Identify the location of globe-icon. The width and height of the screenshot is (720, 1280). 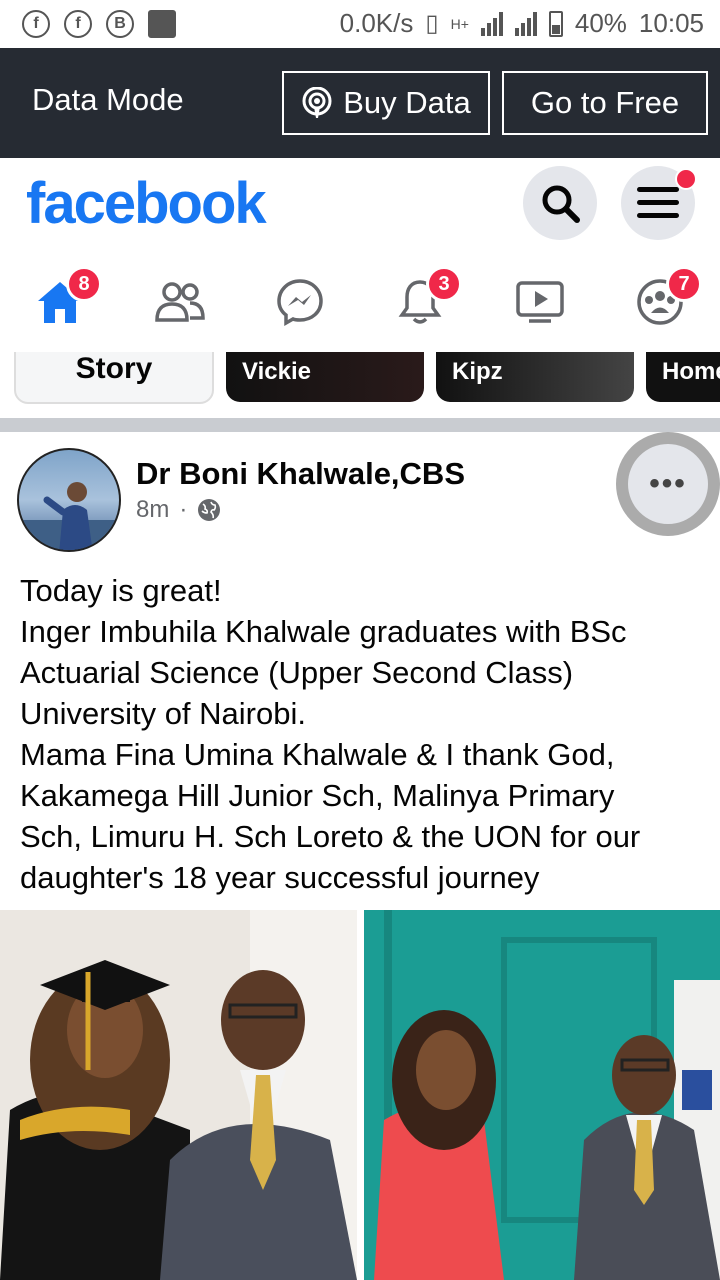
(209, 510).